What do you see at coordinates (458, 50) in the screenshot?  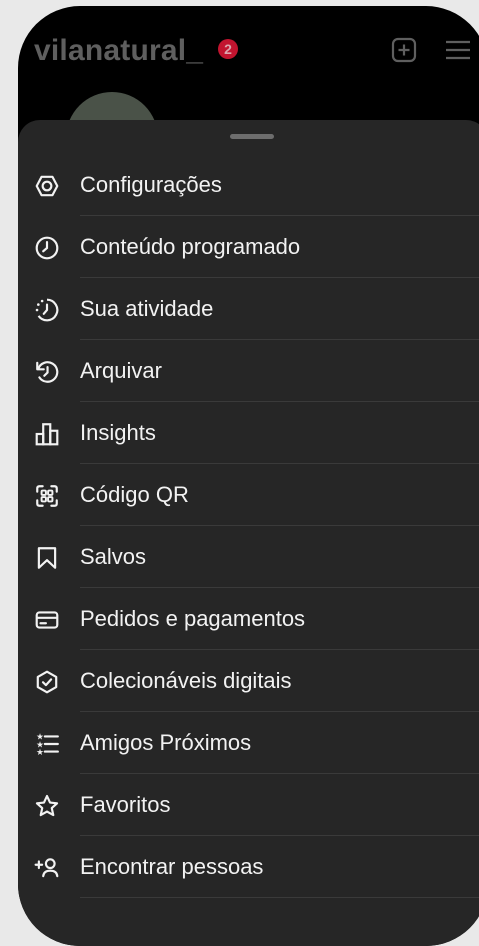 I see `hamburger-menu-icon` at bounding box center [458, 50].